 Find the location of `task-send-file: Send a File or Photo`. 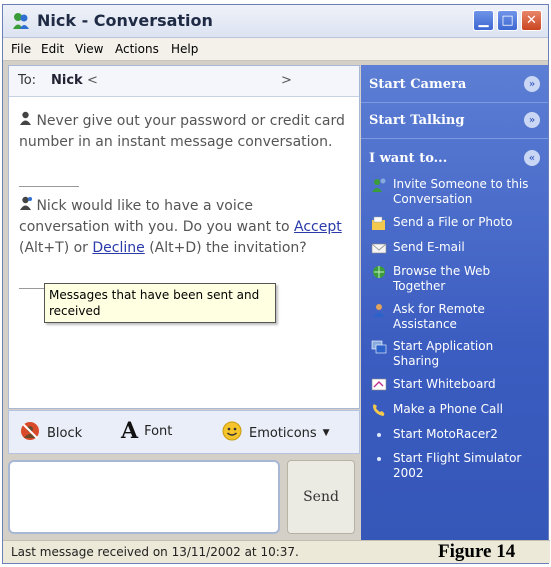

task-send-file: Send a File or Photo is located at coordinates (457, 223).